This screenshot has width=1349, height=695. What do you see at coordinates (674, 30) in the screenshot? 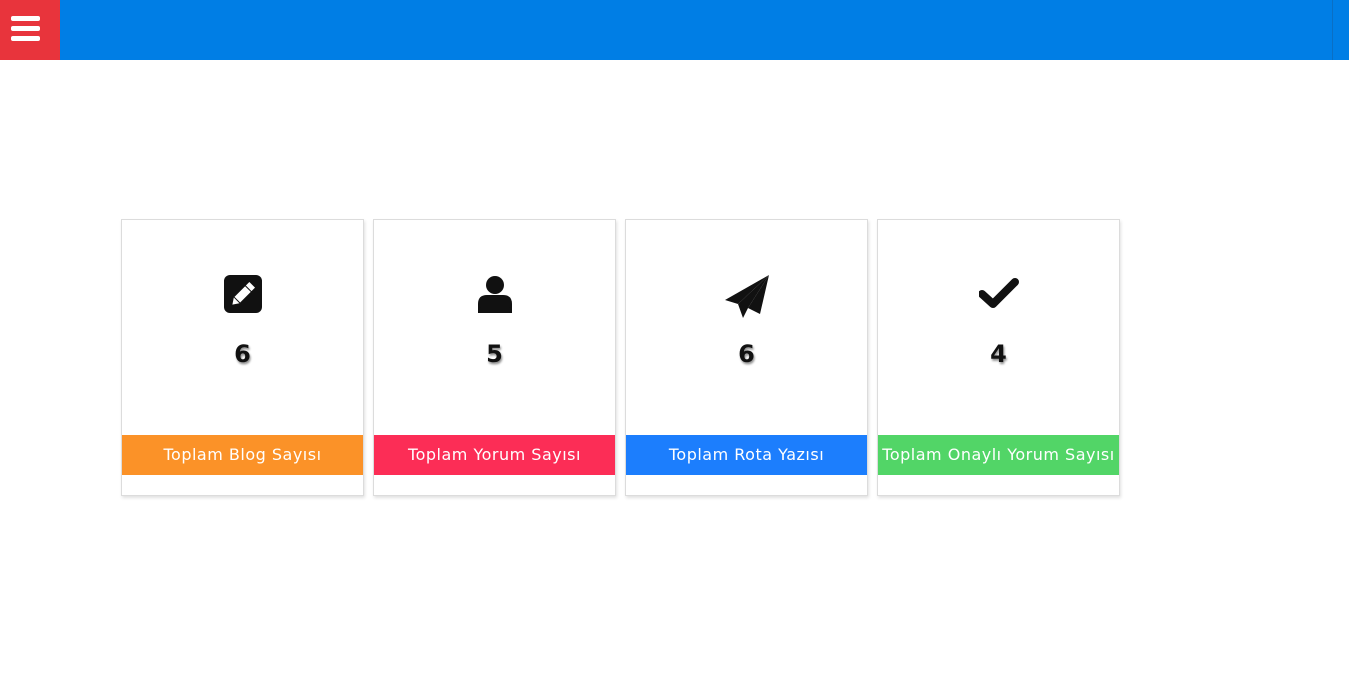
I see `top-navbar` at bounding box center [674, 30].